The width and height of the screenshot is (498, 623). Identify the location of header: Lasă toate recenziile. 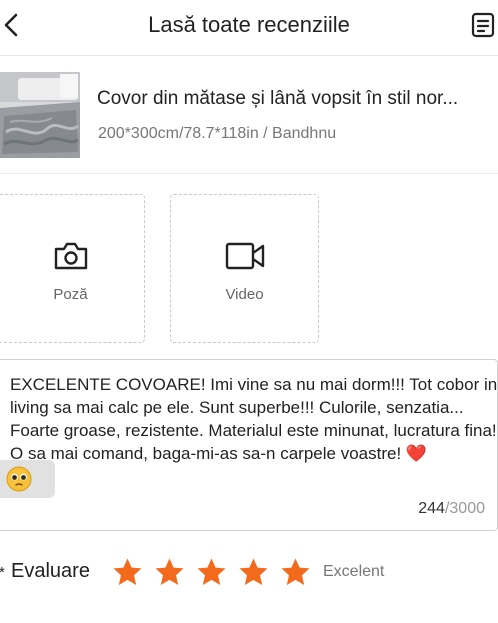
(249, 28).